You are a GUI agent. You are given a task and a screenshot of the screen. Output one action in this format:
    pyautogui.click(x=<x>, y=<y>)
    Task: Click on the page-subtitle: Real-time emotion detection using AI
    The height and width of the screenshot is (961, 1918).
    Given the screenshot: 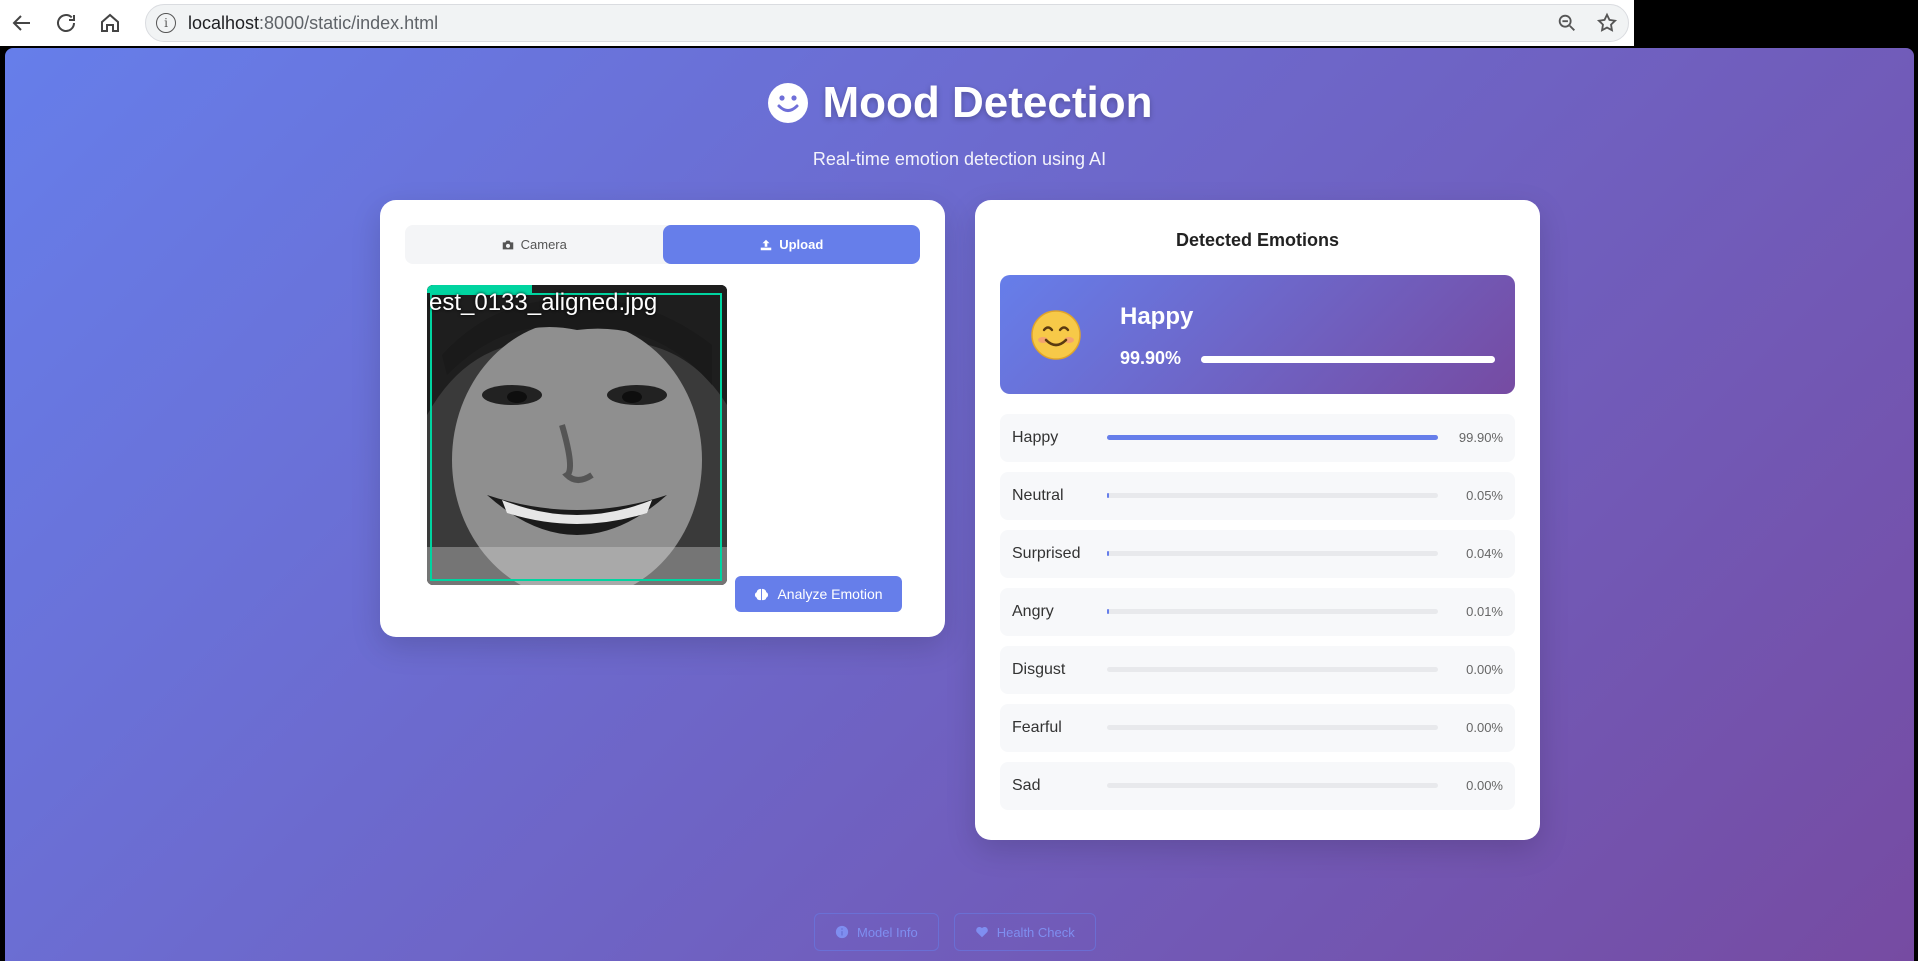 What is the action you would take?
    pyautogui.click(x=959, y=159)
    